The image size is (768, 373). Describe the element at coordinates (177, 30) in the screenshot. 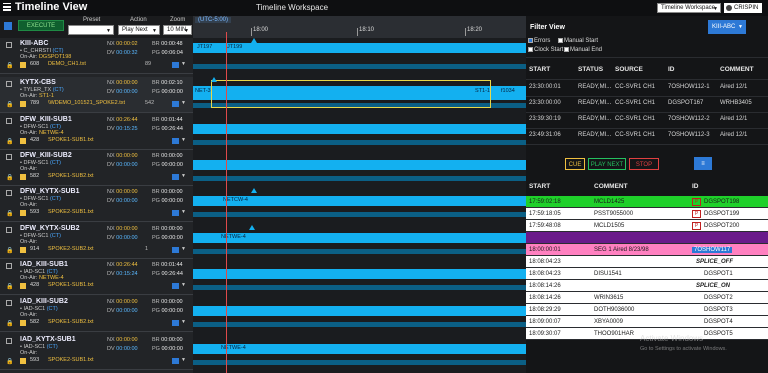

I see `zoom-select: 10 MIN ▼` at that location.